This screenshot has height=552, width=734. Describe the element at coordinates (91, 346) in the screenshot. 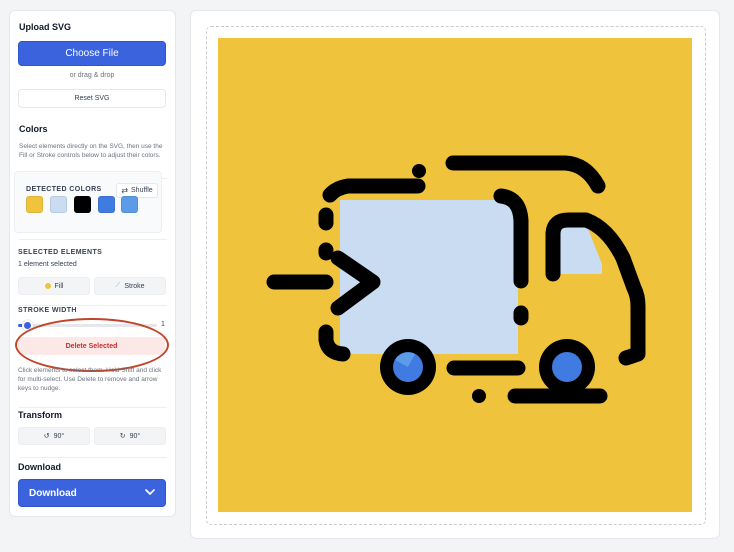

I see `delete-selected-button: Delete Selected` at that location.